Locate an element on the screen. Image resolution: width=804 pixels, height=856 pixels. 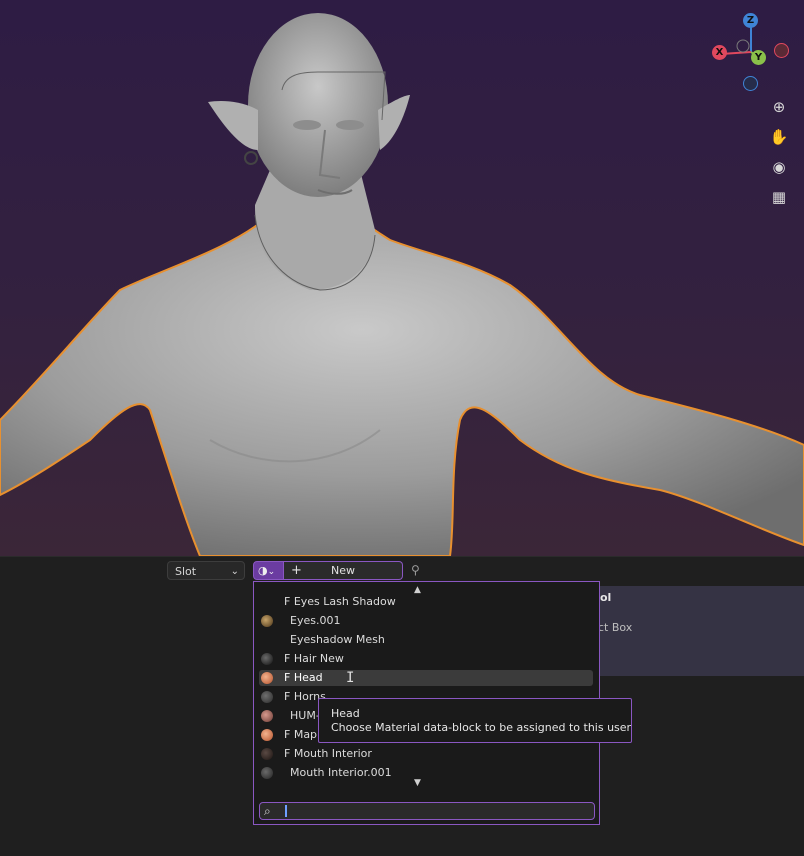
new-label: New is located at coordinates (343, 570).